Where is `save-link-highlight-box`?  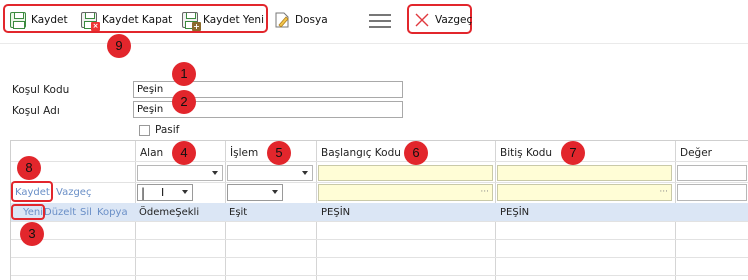 save-link-highlight-box is located at coordinates (32, 191).